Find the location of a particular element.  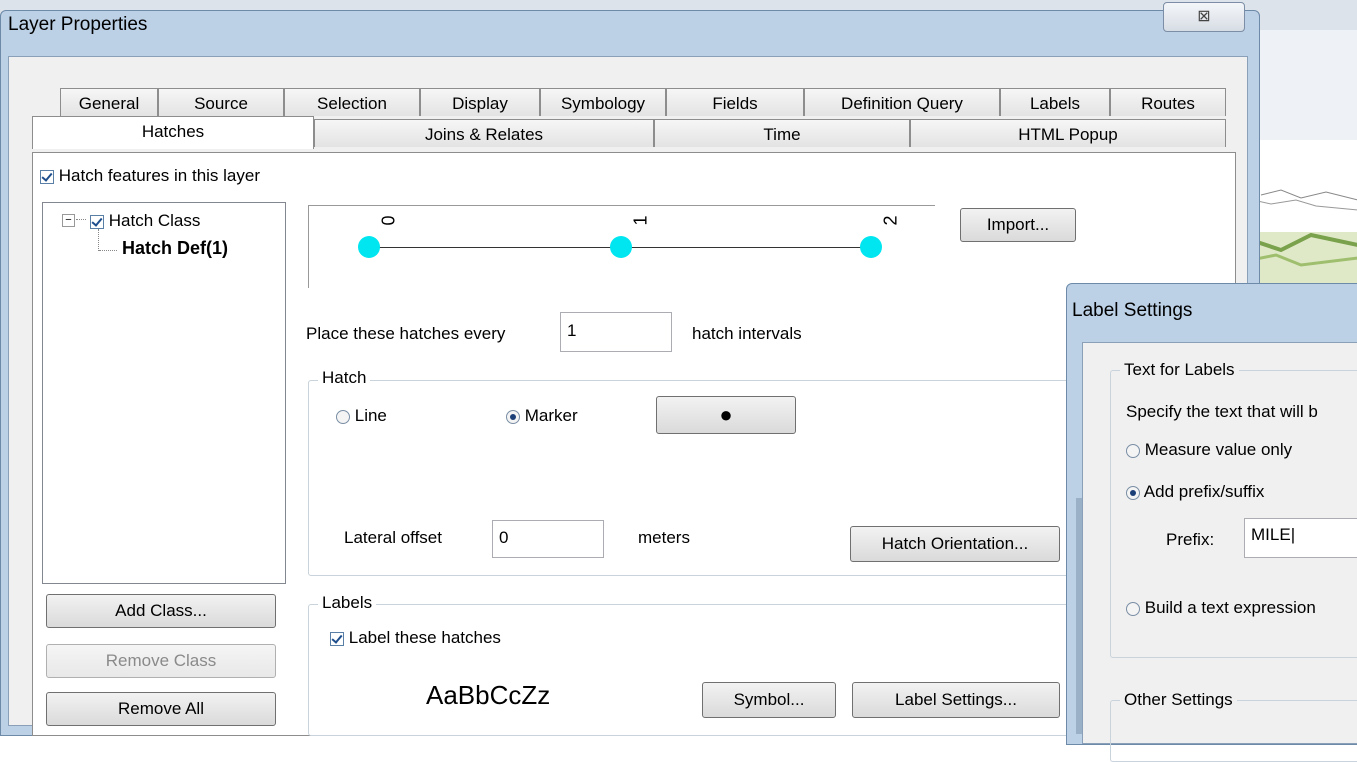

label-settings-scroll-edge is located at coordinates (1079, 616).